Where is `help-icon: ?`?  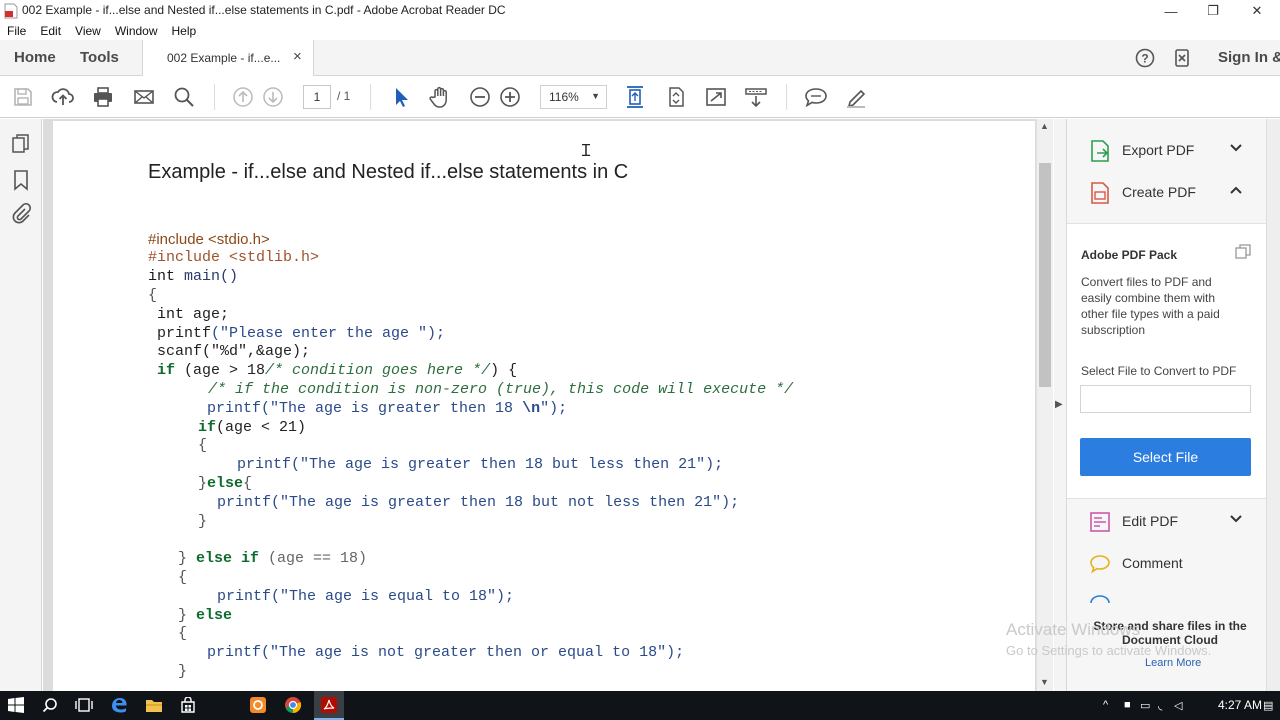 help-icon: ? is located at coordinates (1145, 58).